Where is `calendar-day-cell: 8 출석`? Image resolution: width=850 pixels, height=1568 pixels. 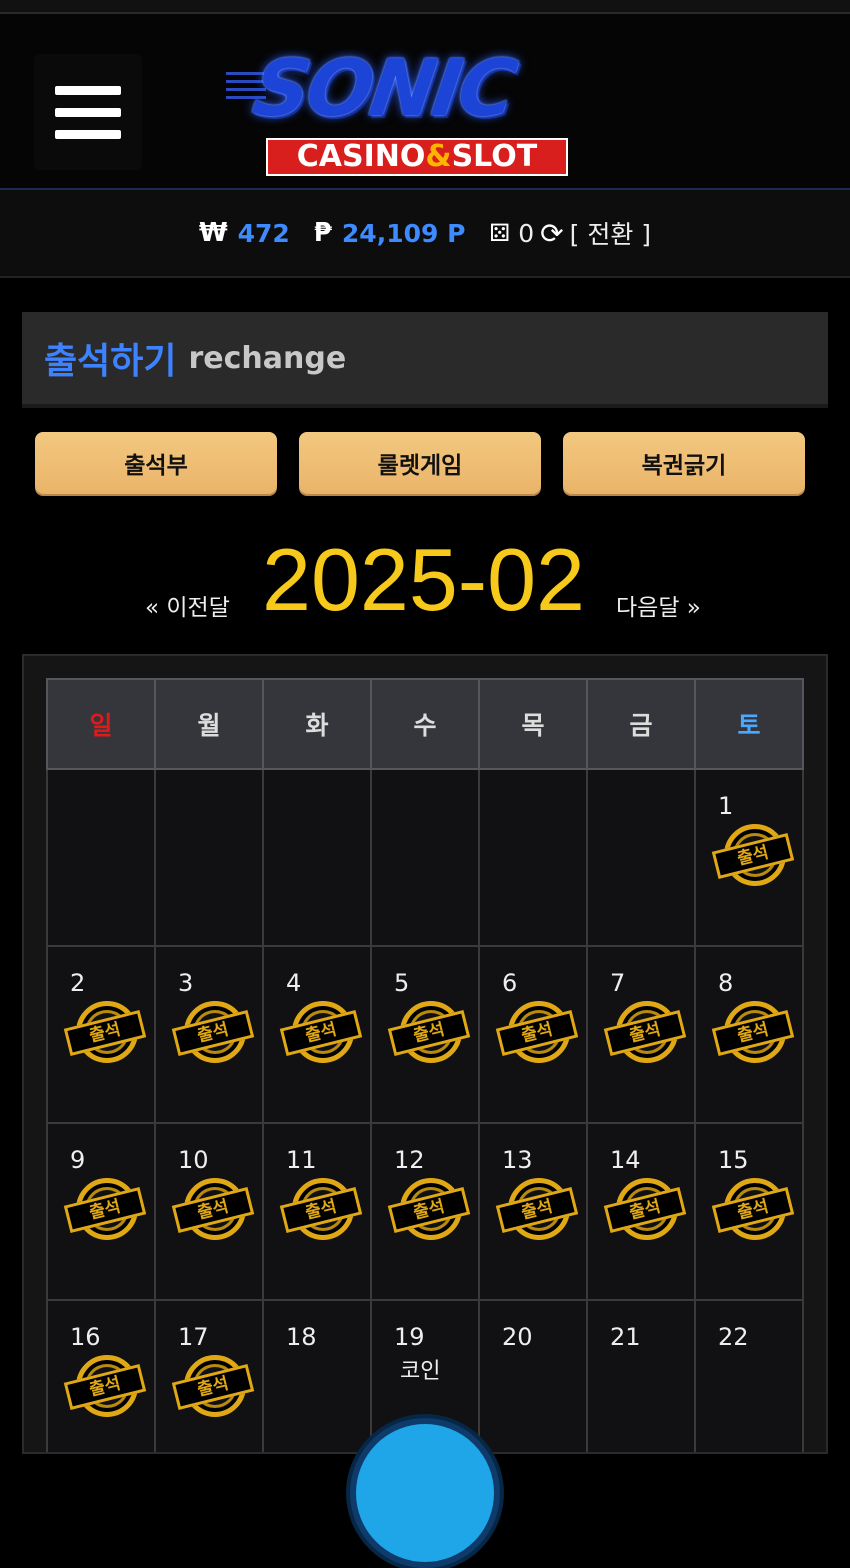 calendar-day-cell: 8 출석 is located at coordinates (749, 1034).